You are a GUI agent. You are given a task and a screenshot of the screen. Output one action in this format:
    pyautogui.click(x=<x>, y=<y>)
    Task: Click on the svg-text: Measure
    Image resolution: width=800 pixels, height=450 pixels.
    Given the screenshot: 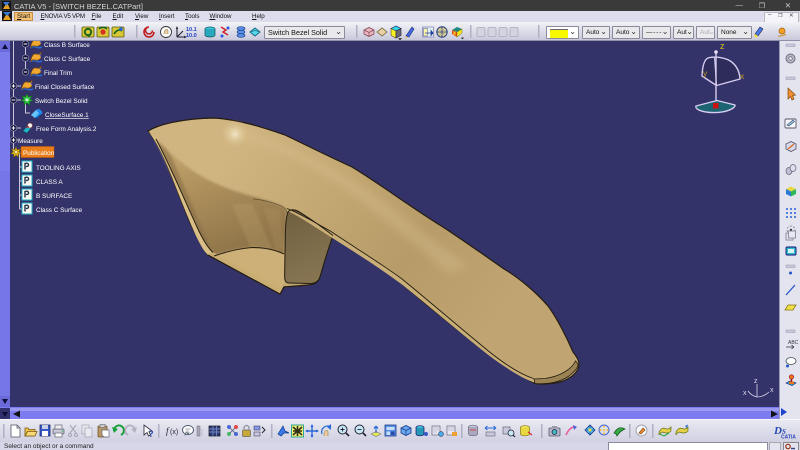 What is the action you would take?
    pyautogui.click(x=30, y=141)
    